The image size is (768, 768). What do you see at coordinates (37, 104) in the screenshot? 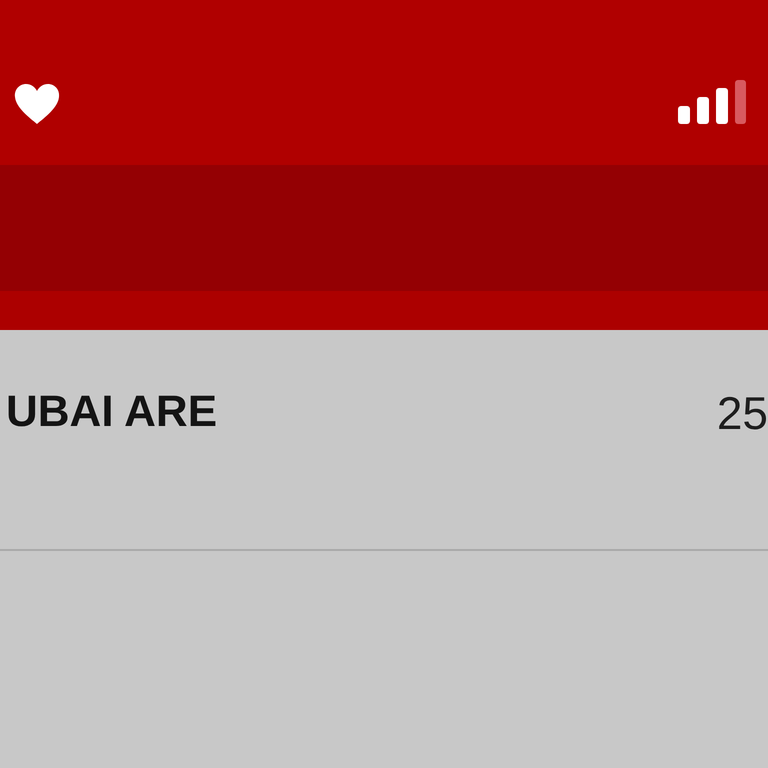
I see `heart-icon` at bounding box center [37, 104].